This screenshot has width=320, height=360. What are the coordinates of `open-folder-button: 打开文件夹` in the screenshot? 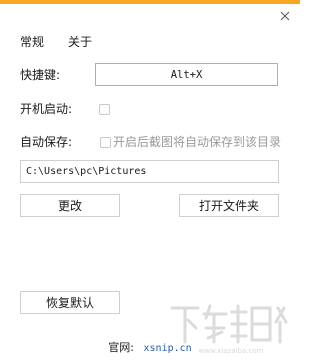 It's located at (229, 205).